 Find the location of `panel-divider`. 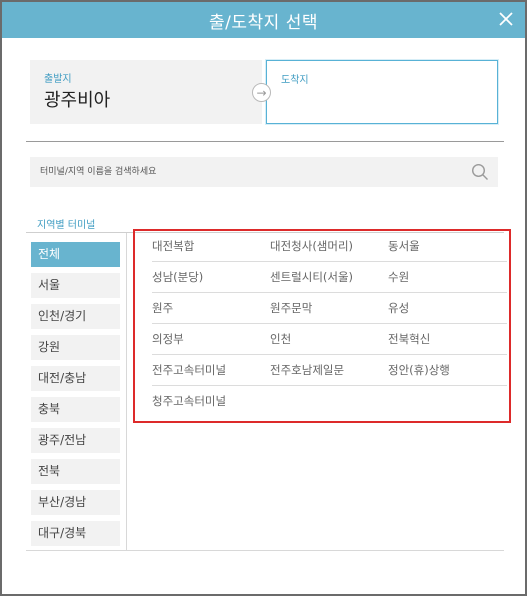

panel-divider is located at coordinates (126, 391).